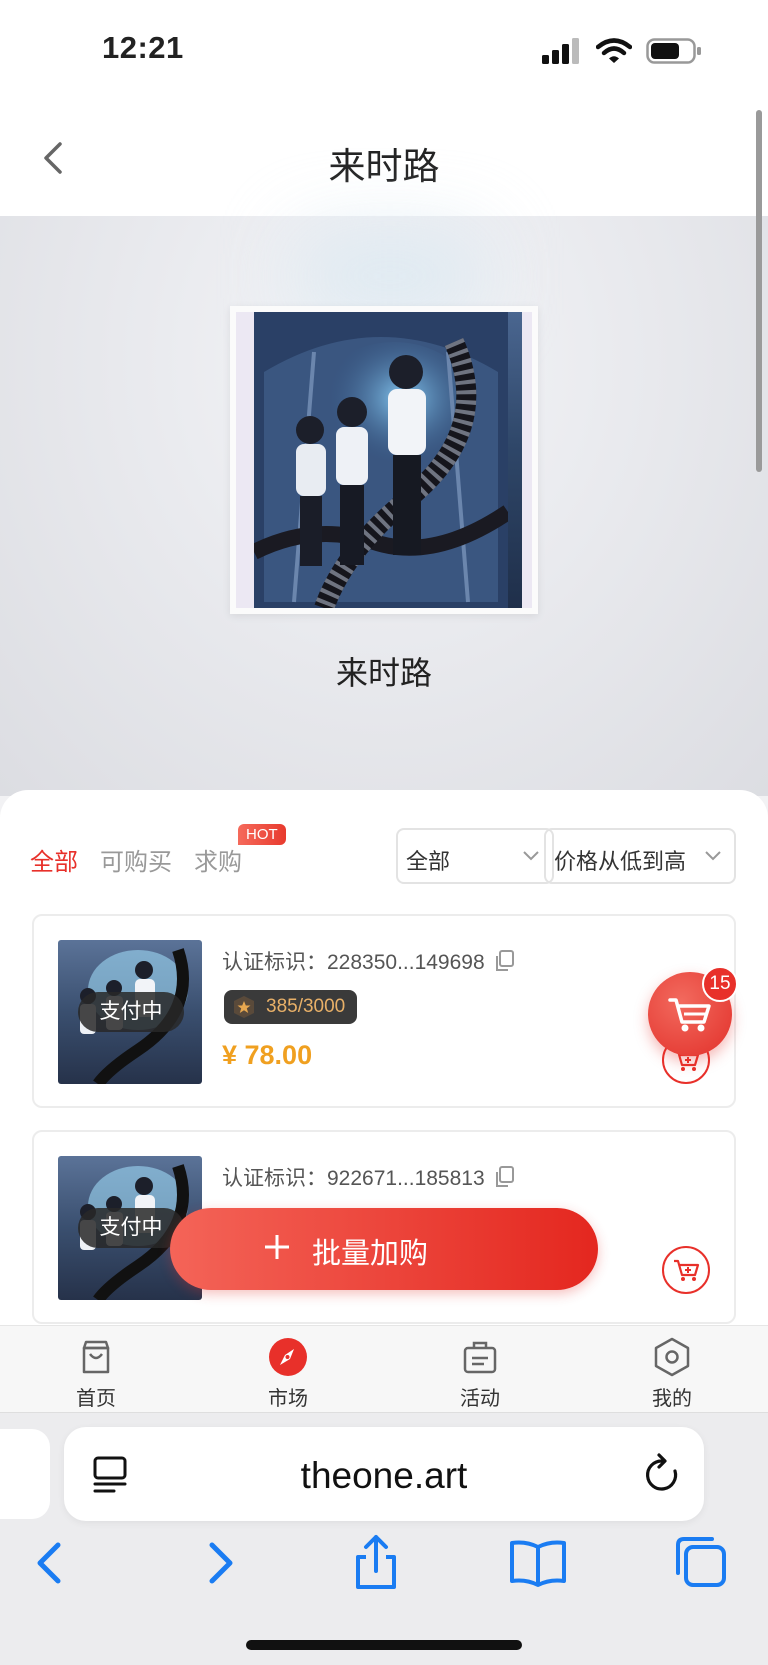  I want to click on bookmarks-icon, so click(538, 1563).